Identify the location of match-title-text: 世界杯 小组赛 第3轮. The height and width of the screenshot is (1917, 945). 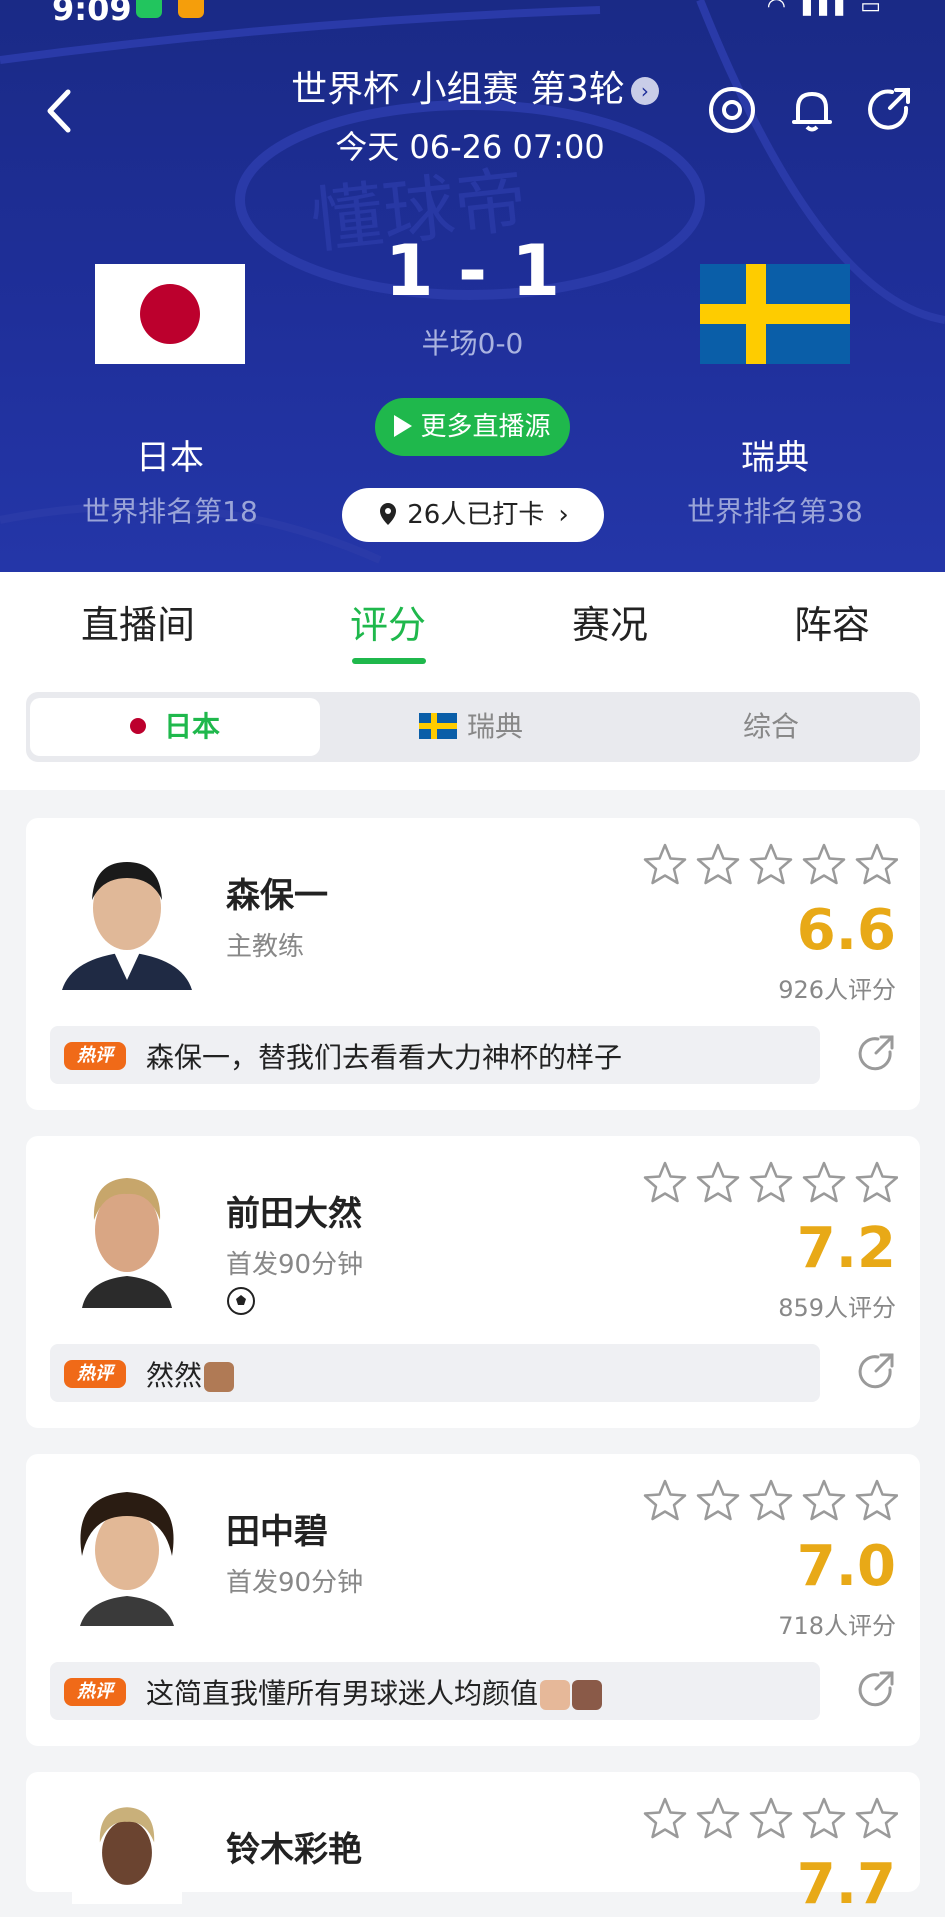
(458, 89).